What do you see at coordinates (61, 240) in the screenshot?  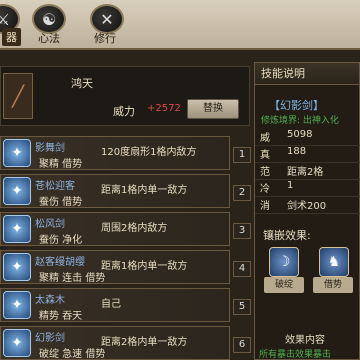 I see `skill-tags: 蚕伤 净化` at bounding box center [61, 240].